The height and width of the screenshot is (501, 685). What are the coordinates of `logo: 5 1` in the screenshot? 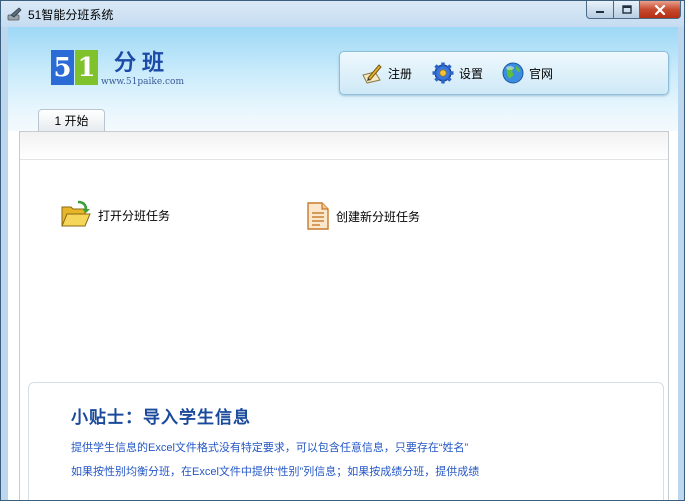 It's located at (74, 67).